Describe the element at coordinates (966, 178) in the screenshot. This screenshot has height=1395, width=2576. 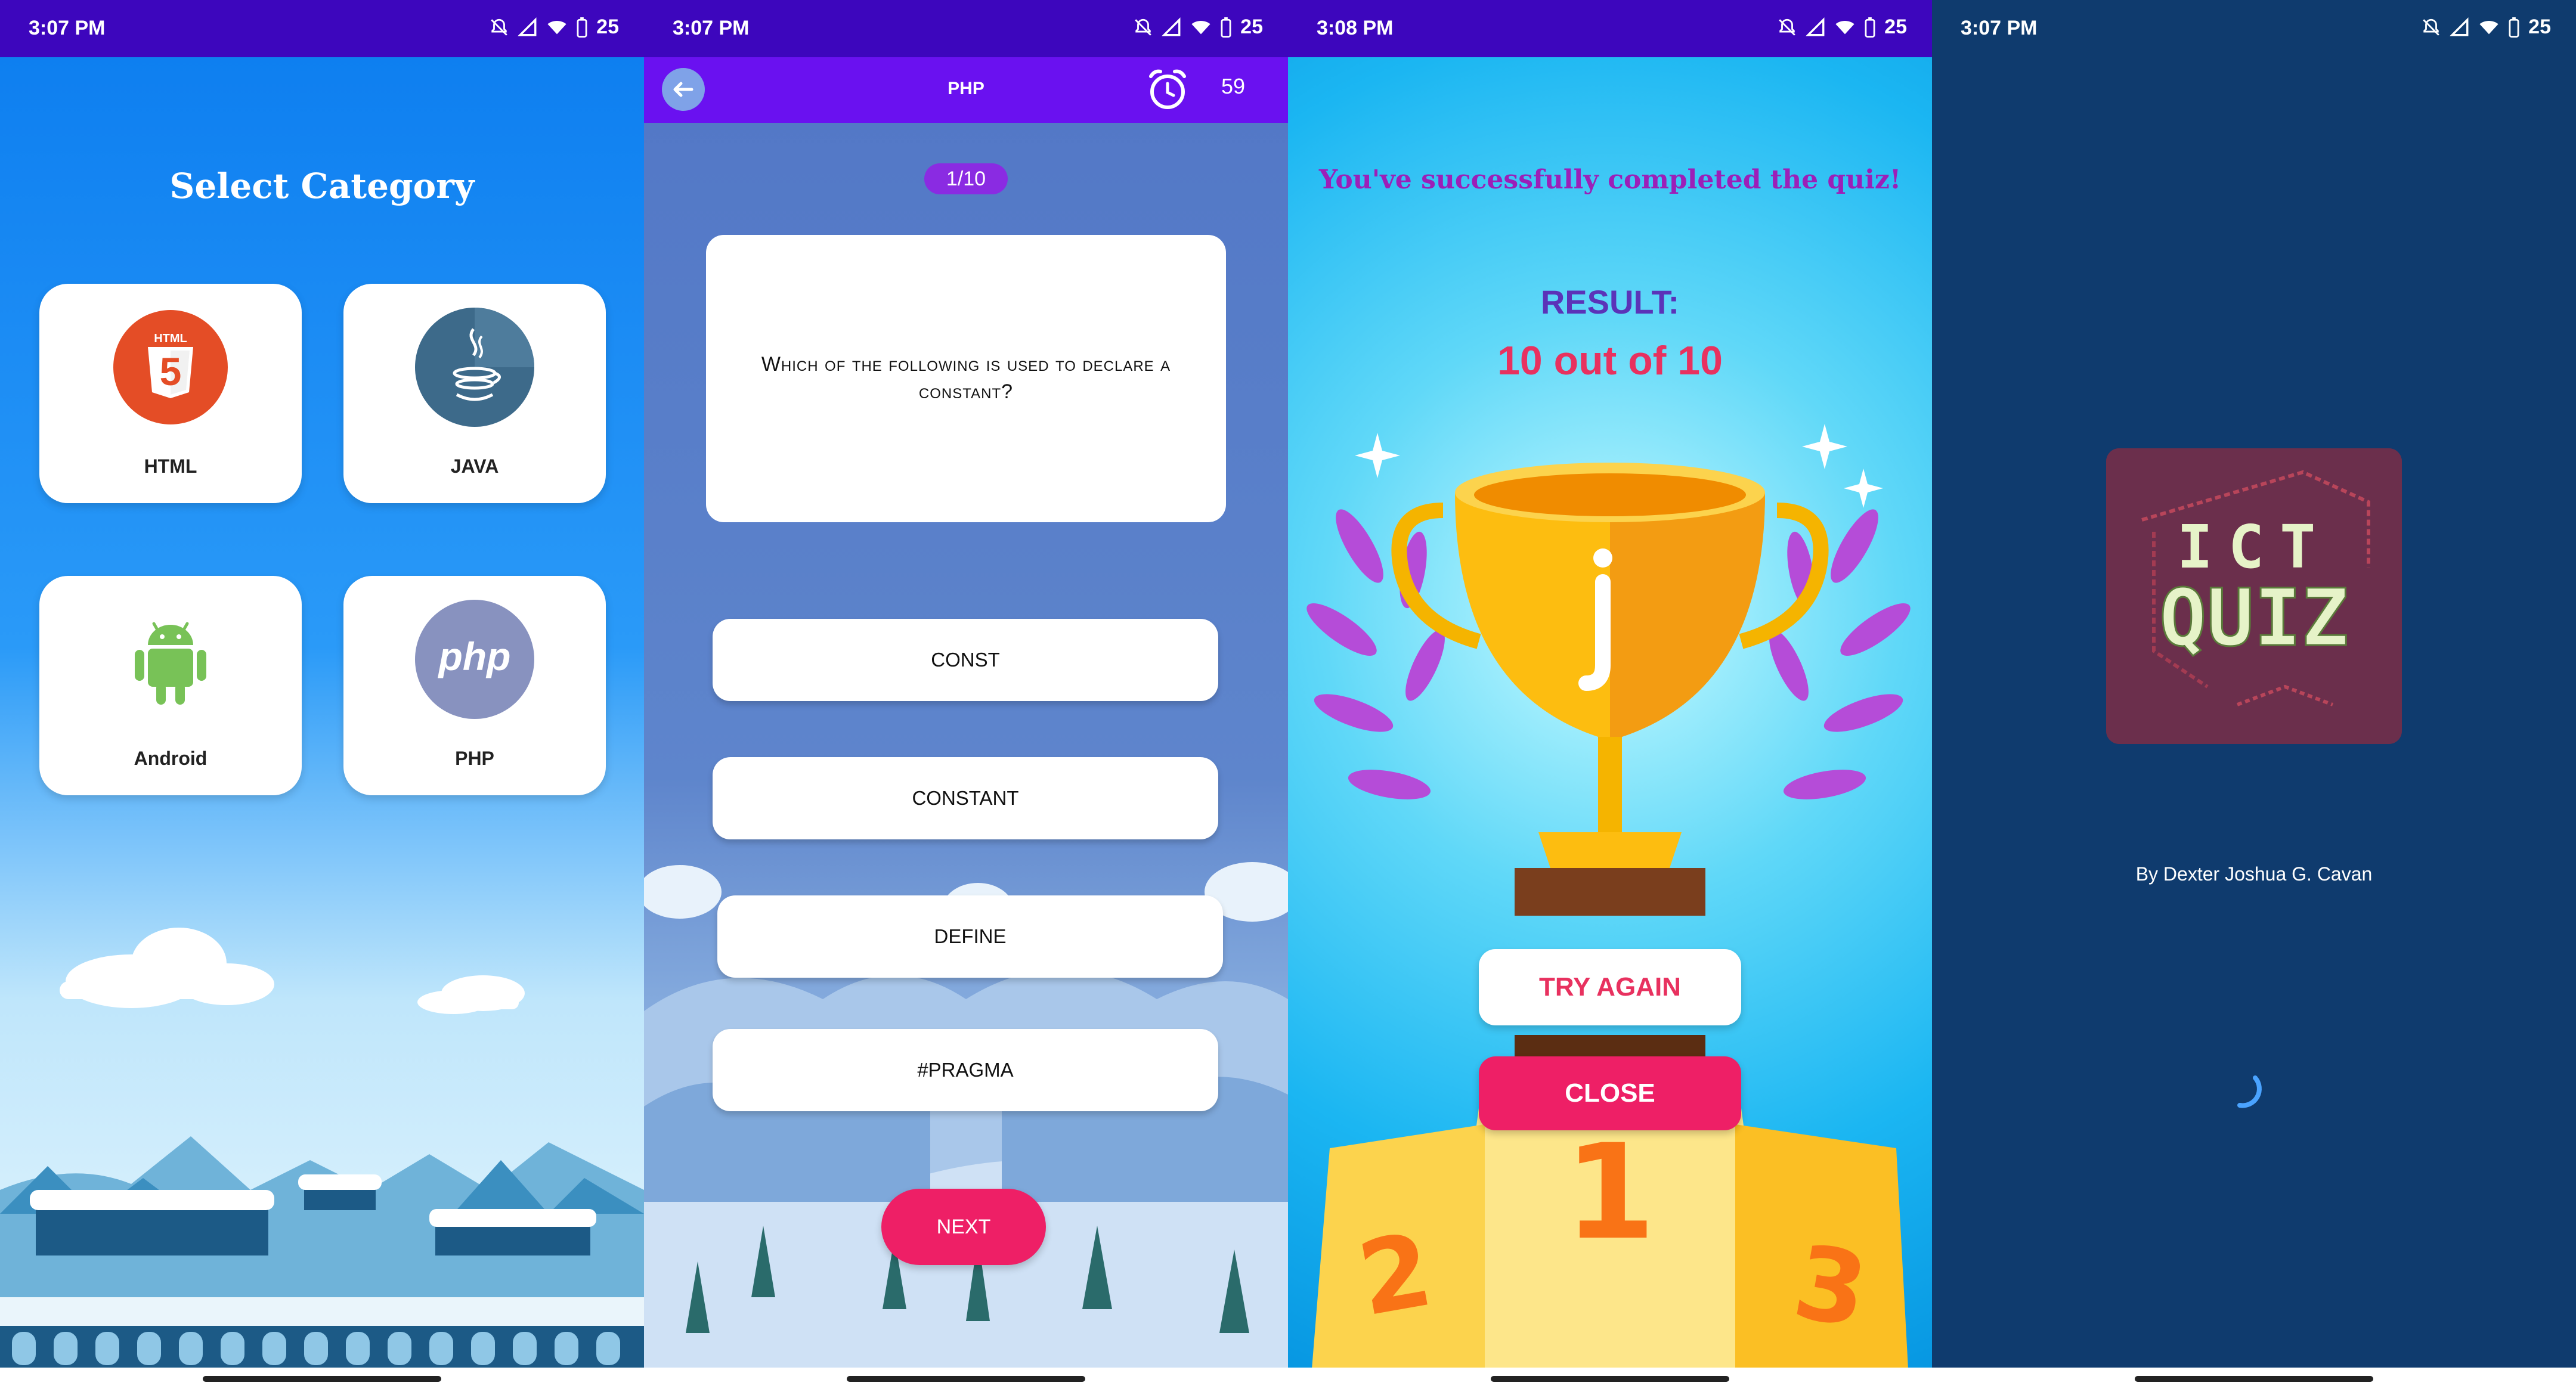
I see `question-progress-badge: 1/10` at that location.